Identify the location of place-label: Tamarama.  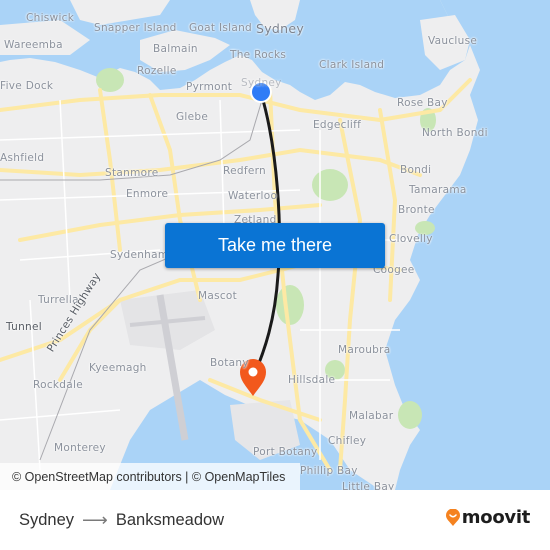
(438, 190).